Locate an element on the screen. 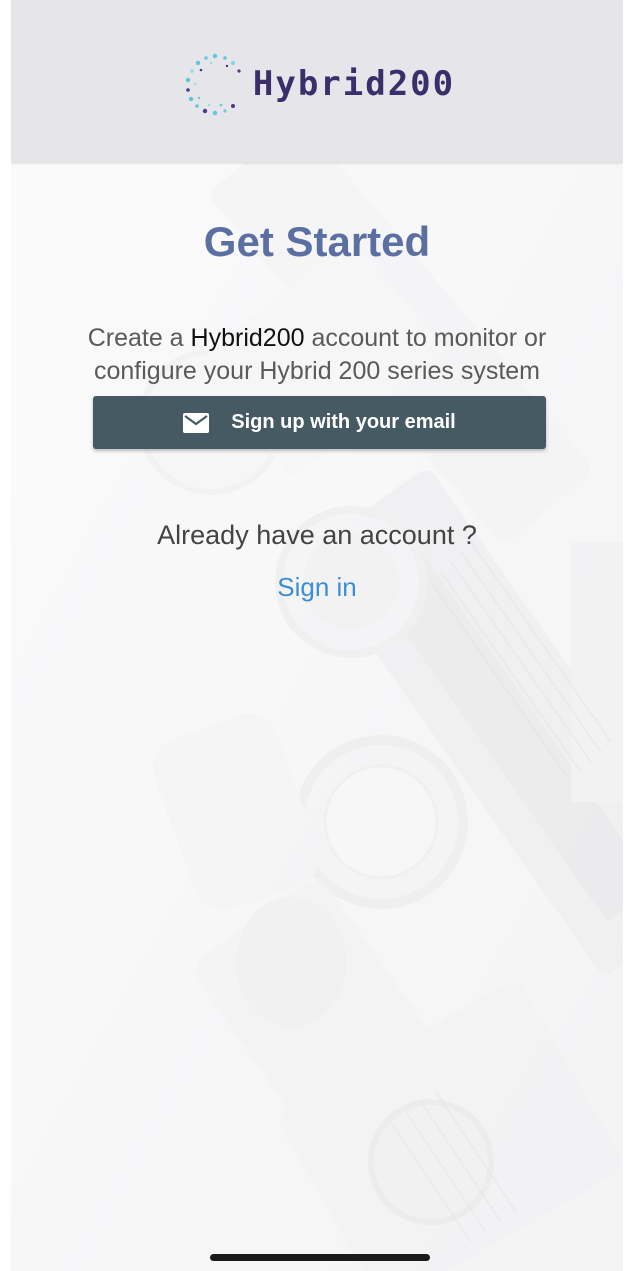 This screenshot has width=629, height=1271. description-line-1: Create a Hybrid200 account to monitor or is located at coordinates (317, 338).